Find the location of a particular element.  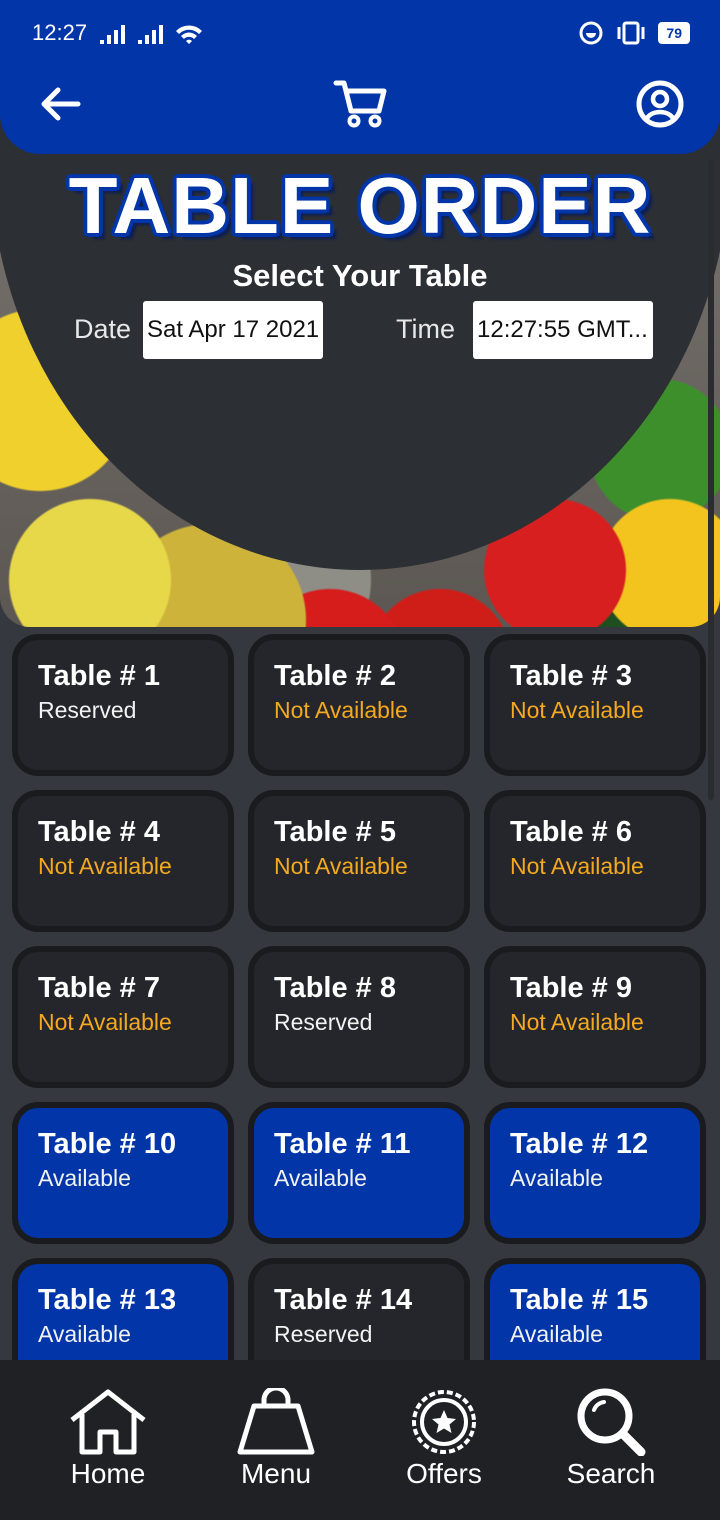

nav-offers: Offers is located at coordinates (444, 1439).